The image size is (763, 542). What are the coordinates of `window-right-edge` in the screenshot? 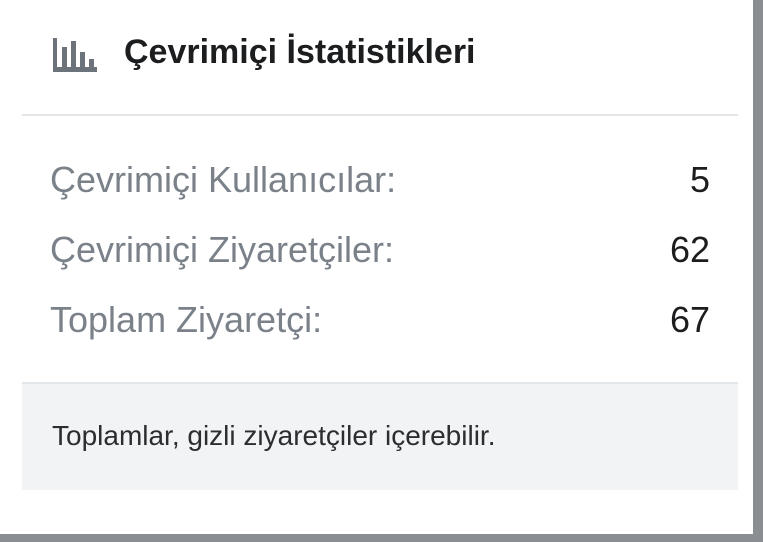 It's located at (758, 271).